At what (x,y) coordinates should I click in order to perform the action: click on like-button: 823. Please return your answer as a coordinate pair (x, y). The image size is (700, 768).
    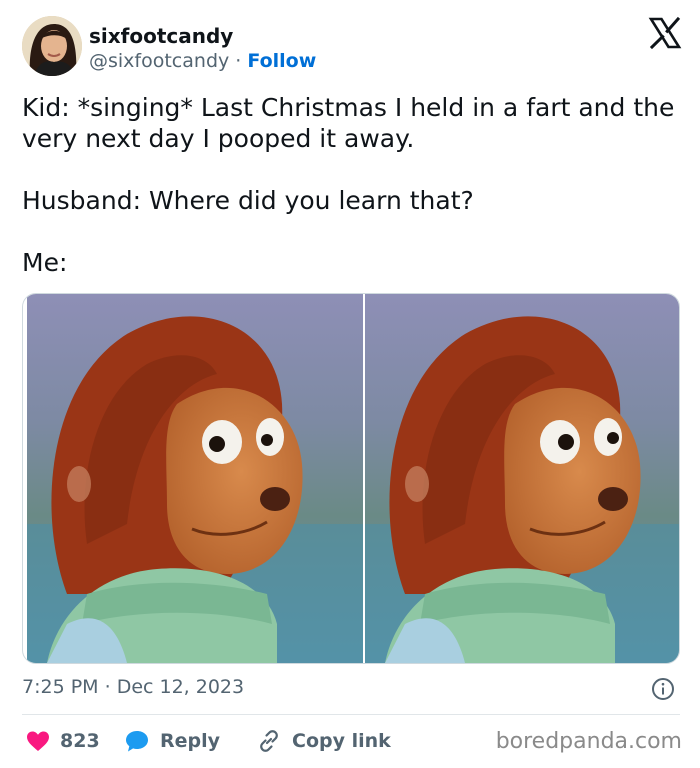
    Looking at the image, I should click on (63, 741).